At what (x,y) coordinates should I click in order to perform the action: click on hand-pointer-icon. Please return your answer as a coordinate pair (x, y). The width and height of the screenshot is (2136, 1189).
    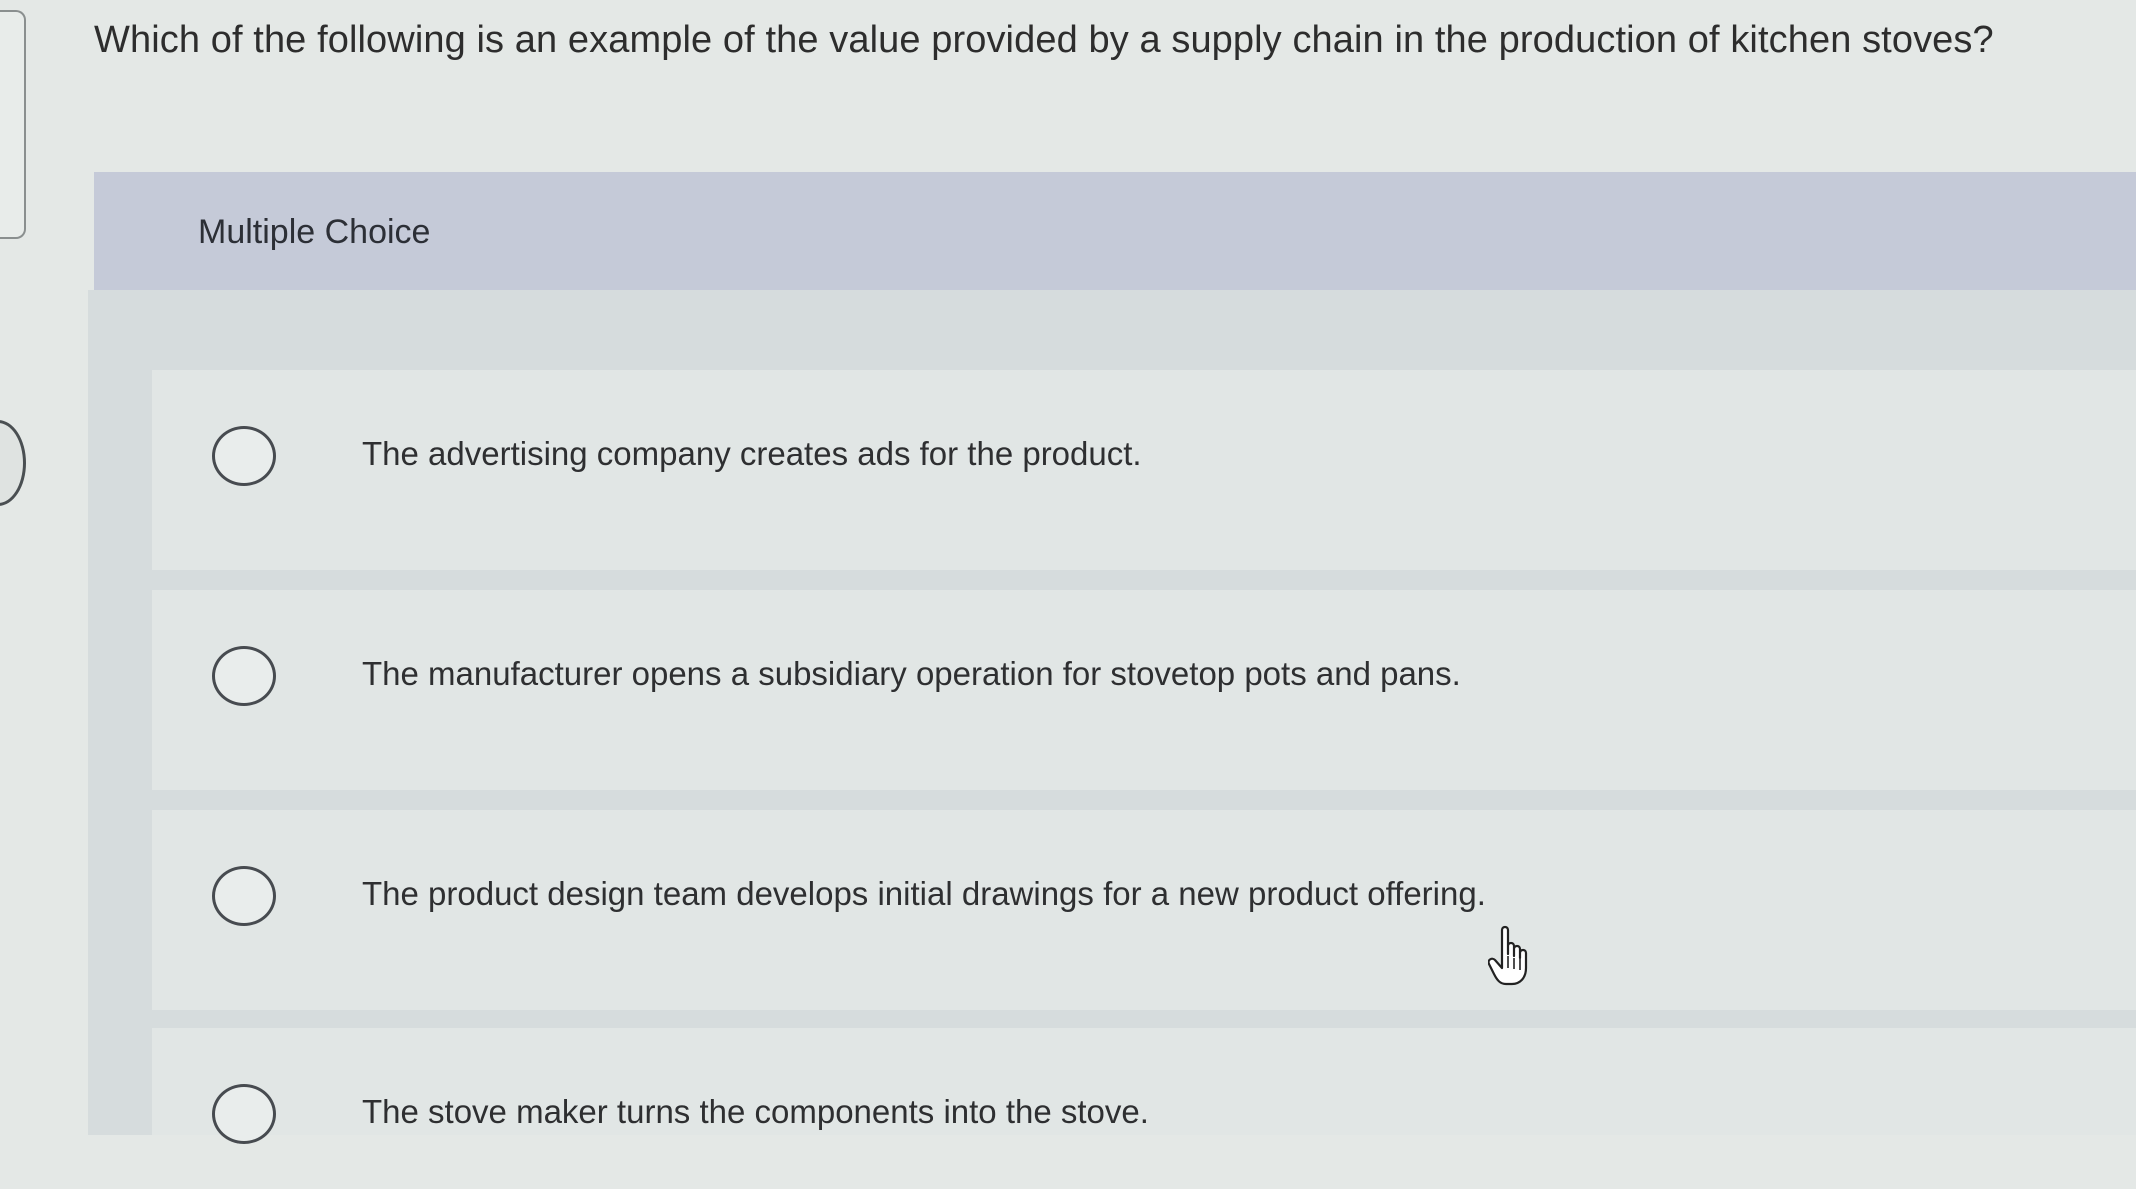
    Looking at the image, I should click on (1508, 955).